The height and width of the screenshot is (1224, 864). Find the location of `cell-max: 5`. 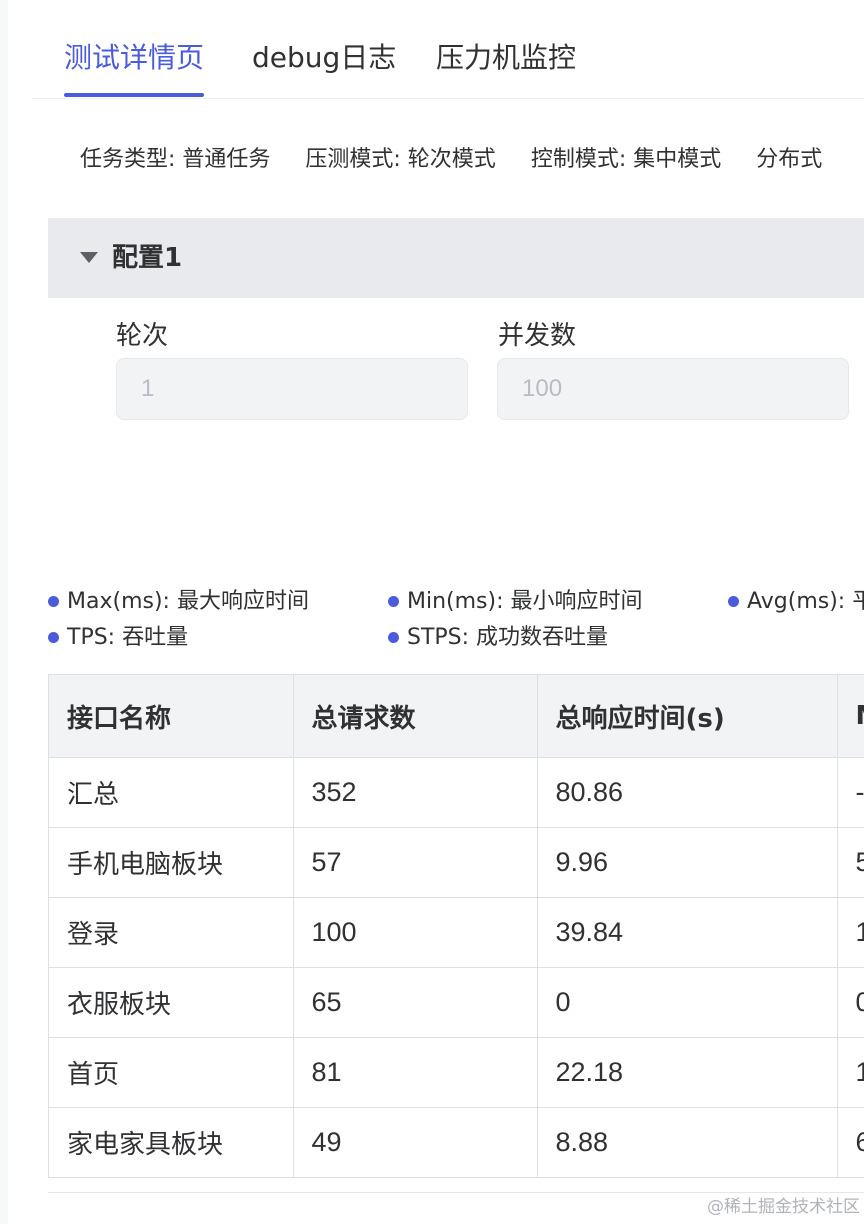

cell-max: 5 is located at coordinates (850, 862).